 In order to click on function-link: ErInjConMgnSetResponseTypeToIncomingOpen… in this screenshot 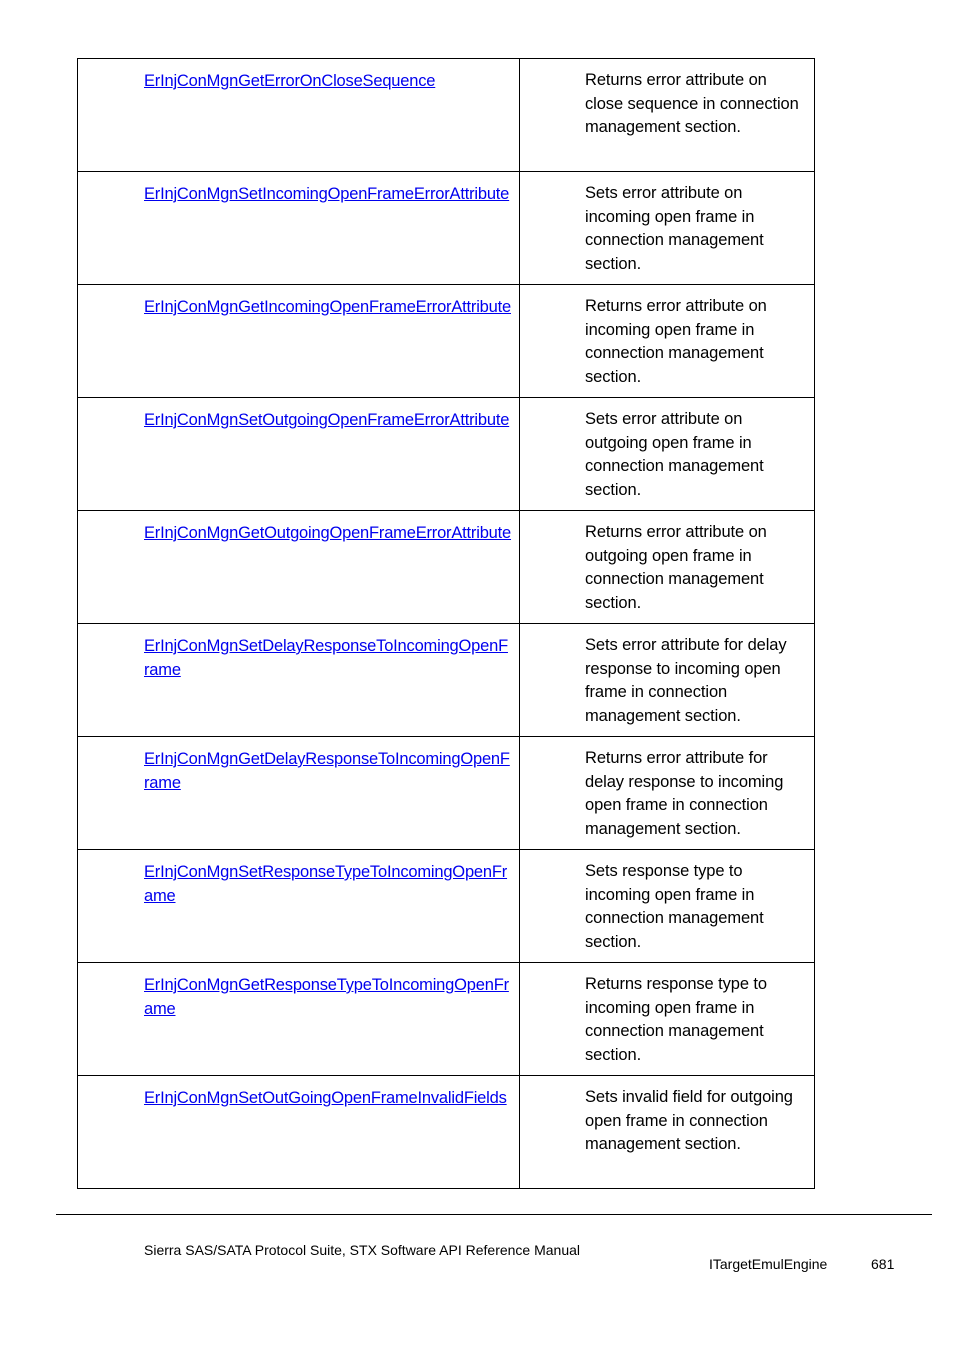, I will do `click(327, 884)`.